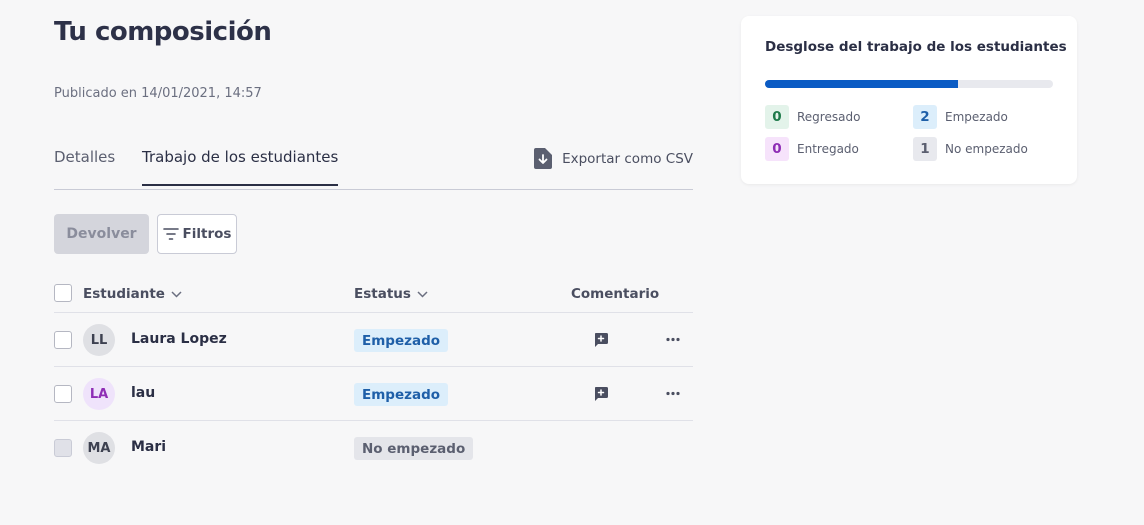 The width and height of the screenshot is (1144, 525). I want to click on export-csv-button: Exportar como CSV, so click(613, 158).